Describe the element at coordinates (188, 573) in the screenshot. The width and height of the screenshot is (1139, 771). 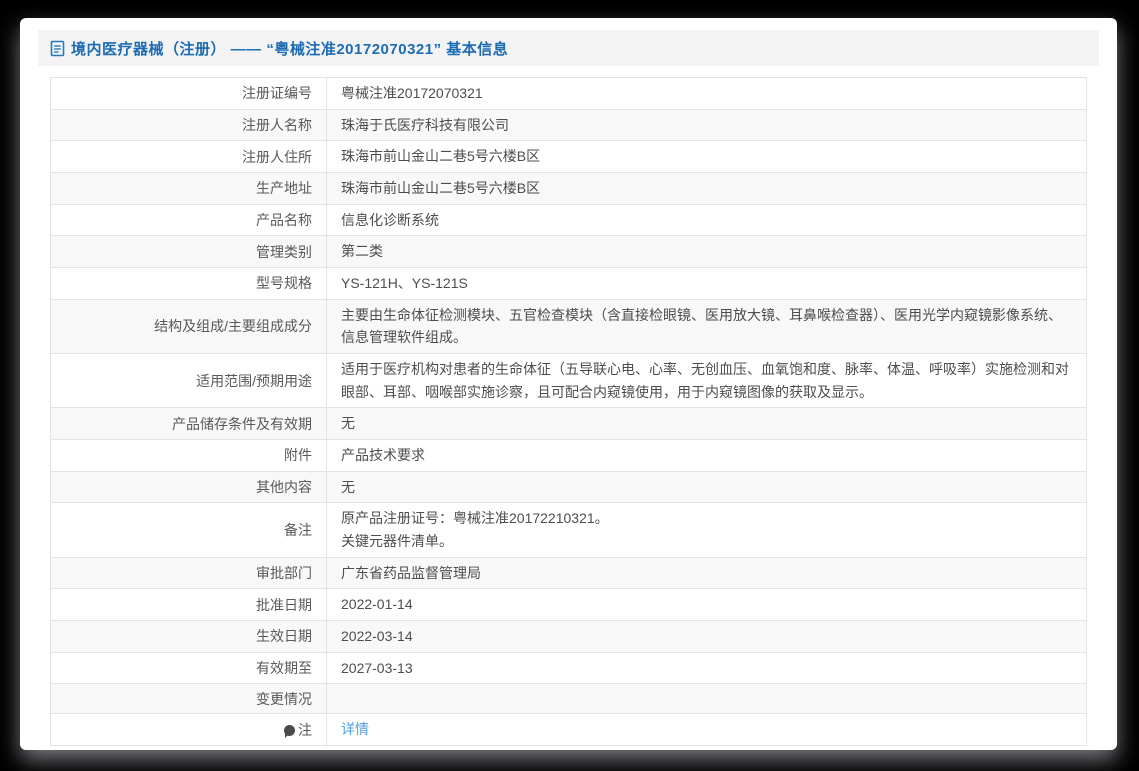
I see `row-label: 审批部门` at that location.